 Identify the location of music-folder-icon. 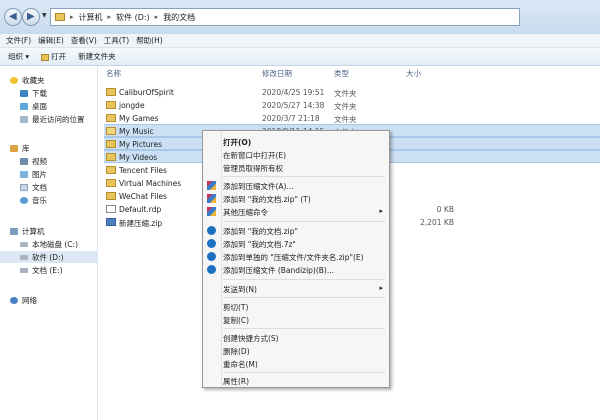
(111, 131).